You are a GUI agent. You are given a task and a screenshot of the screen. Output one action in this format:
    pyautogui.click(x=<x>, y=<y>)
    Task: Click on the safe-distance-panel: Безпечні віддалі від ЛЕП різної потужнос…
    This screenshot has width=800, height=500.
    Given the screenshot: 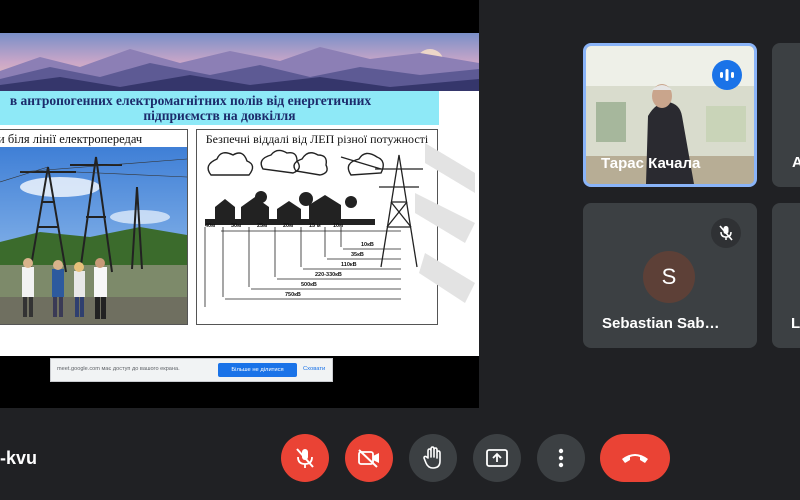 What is the action you would take?
    pyautogui.click(x=317, y=227)
    